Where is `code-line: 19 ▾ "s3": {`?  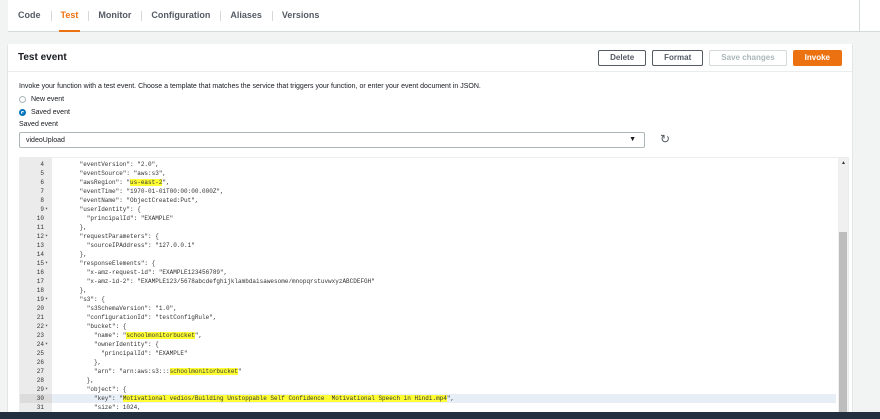
code-line: 19 ▾ "s3": { is located at coordinates (428, 299).